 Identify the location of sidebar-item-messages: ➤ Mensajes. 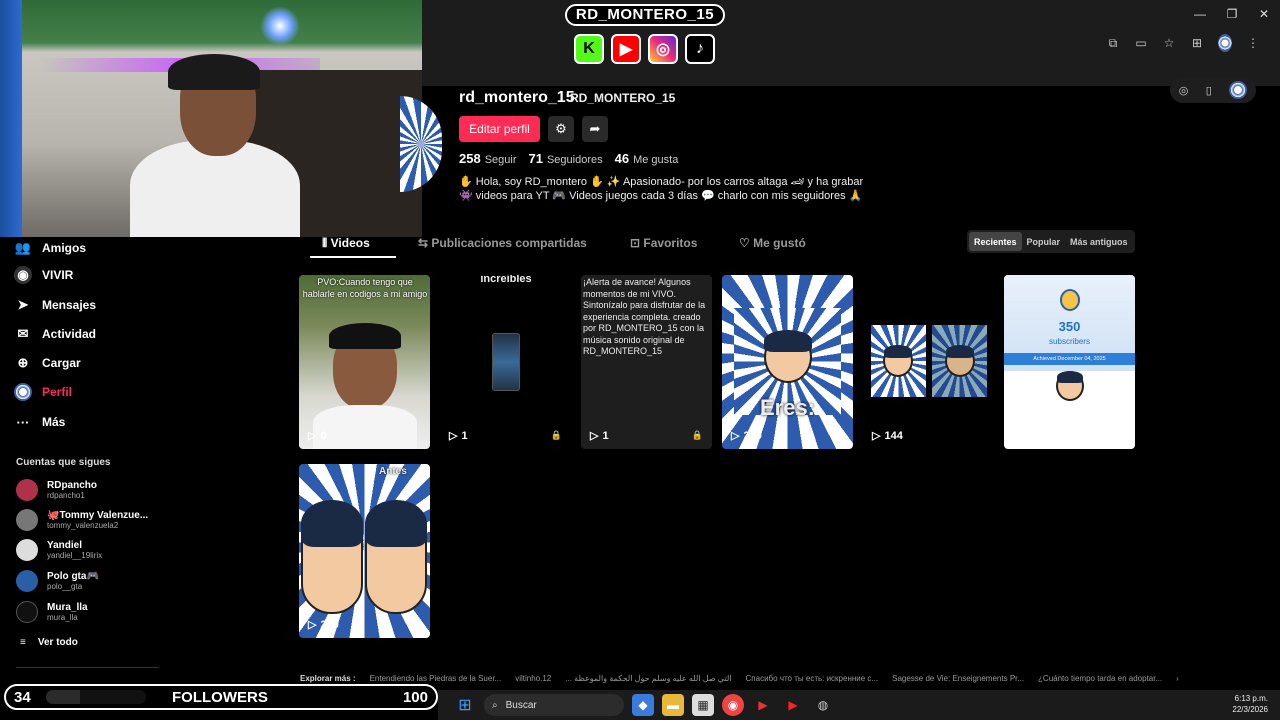
(55, 305).